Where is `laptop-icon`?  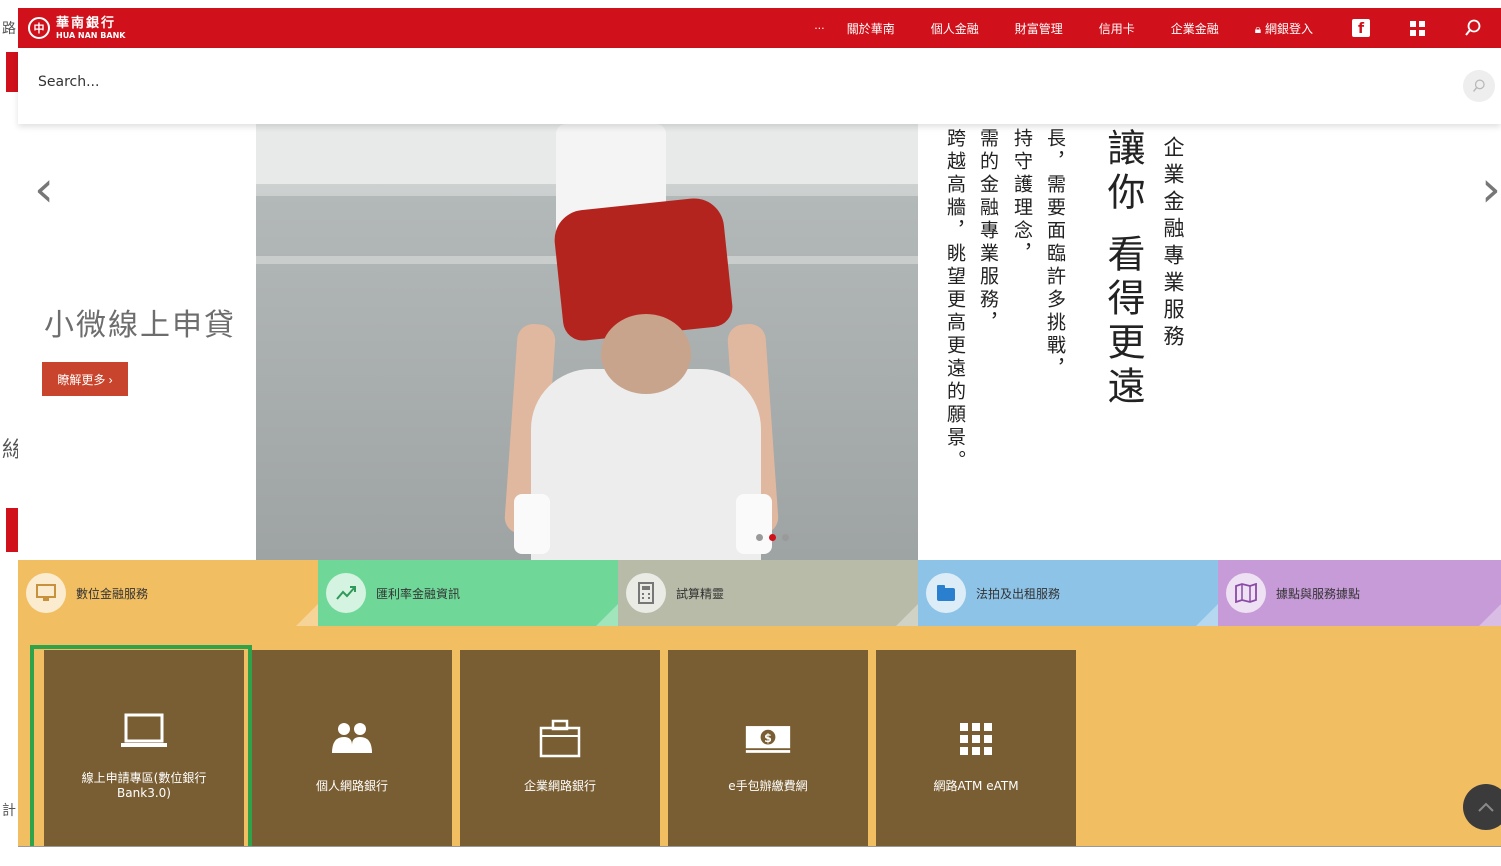 laptop-icon is located at coordinates (144, 731).